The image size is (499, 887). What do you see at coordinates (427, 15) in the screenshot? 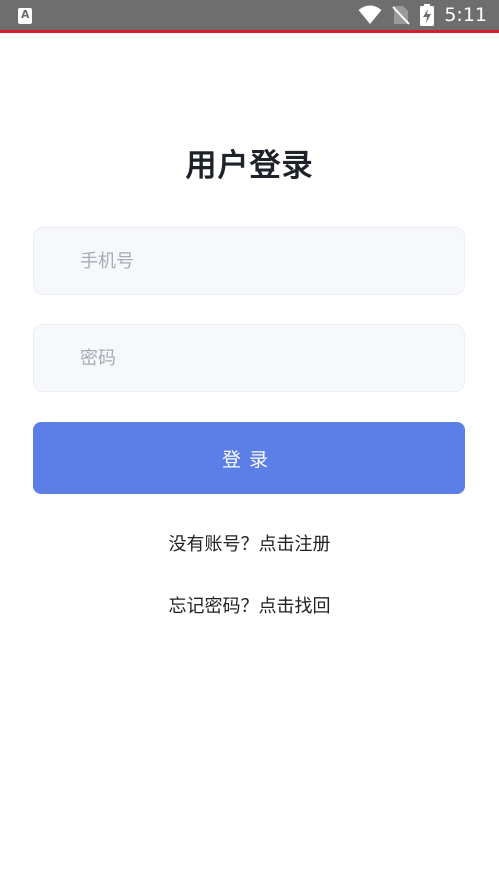
I see `battery-charging-icon` at bounding box center [427, 15].